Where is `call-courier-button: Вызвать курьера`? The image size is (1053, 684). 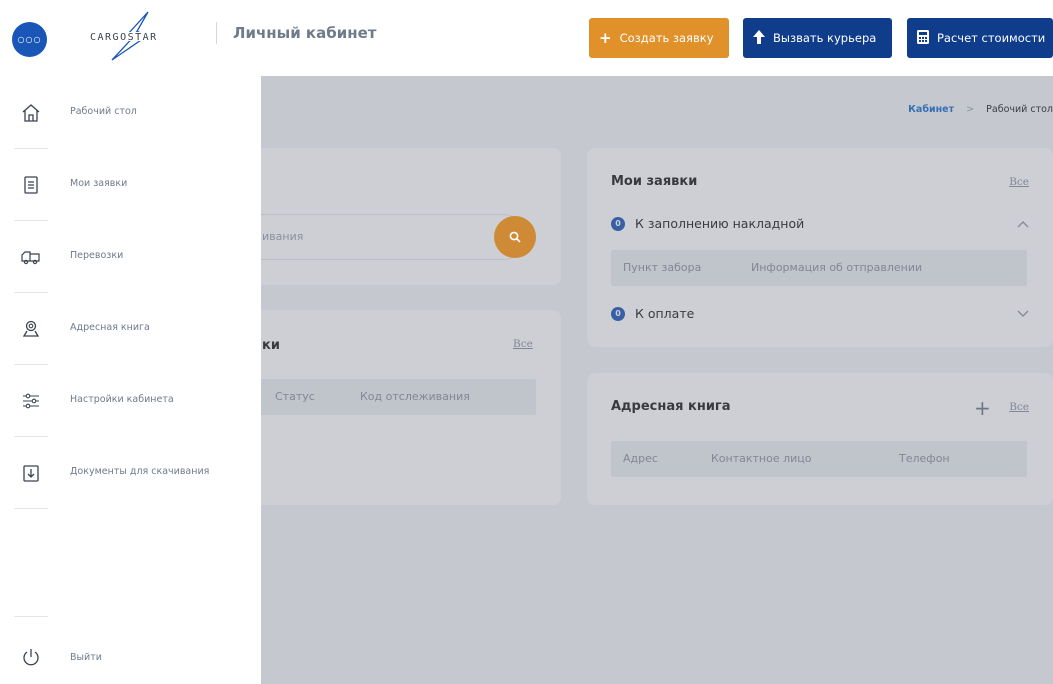 call-courier-button: Вызвать курьера is located at coordinates (817, 38).